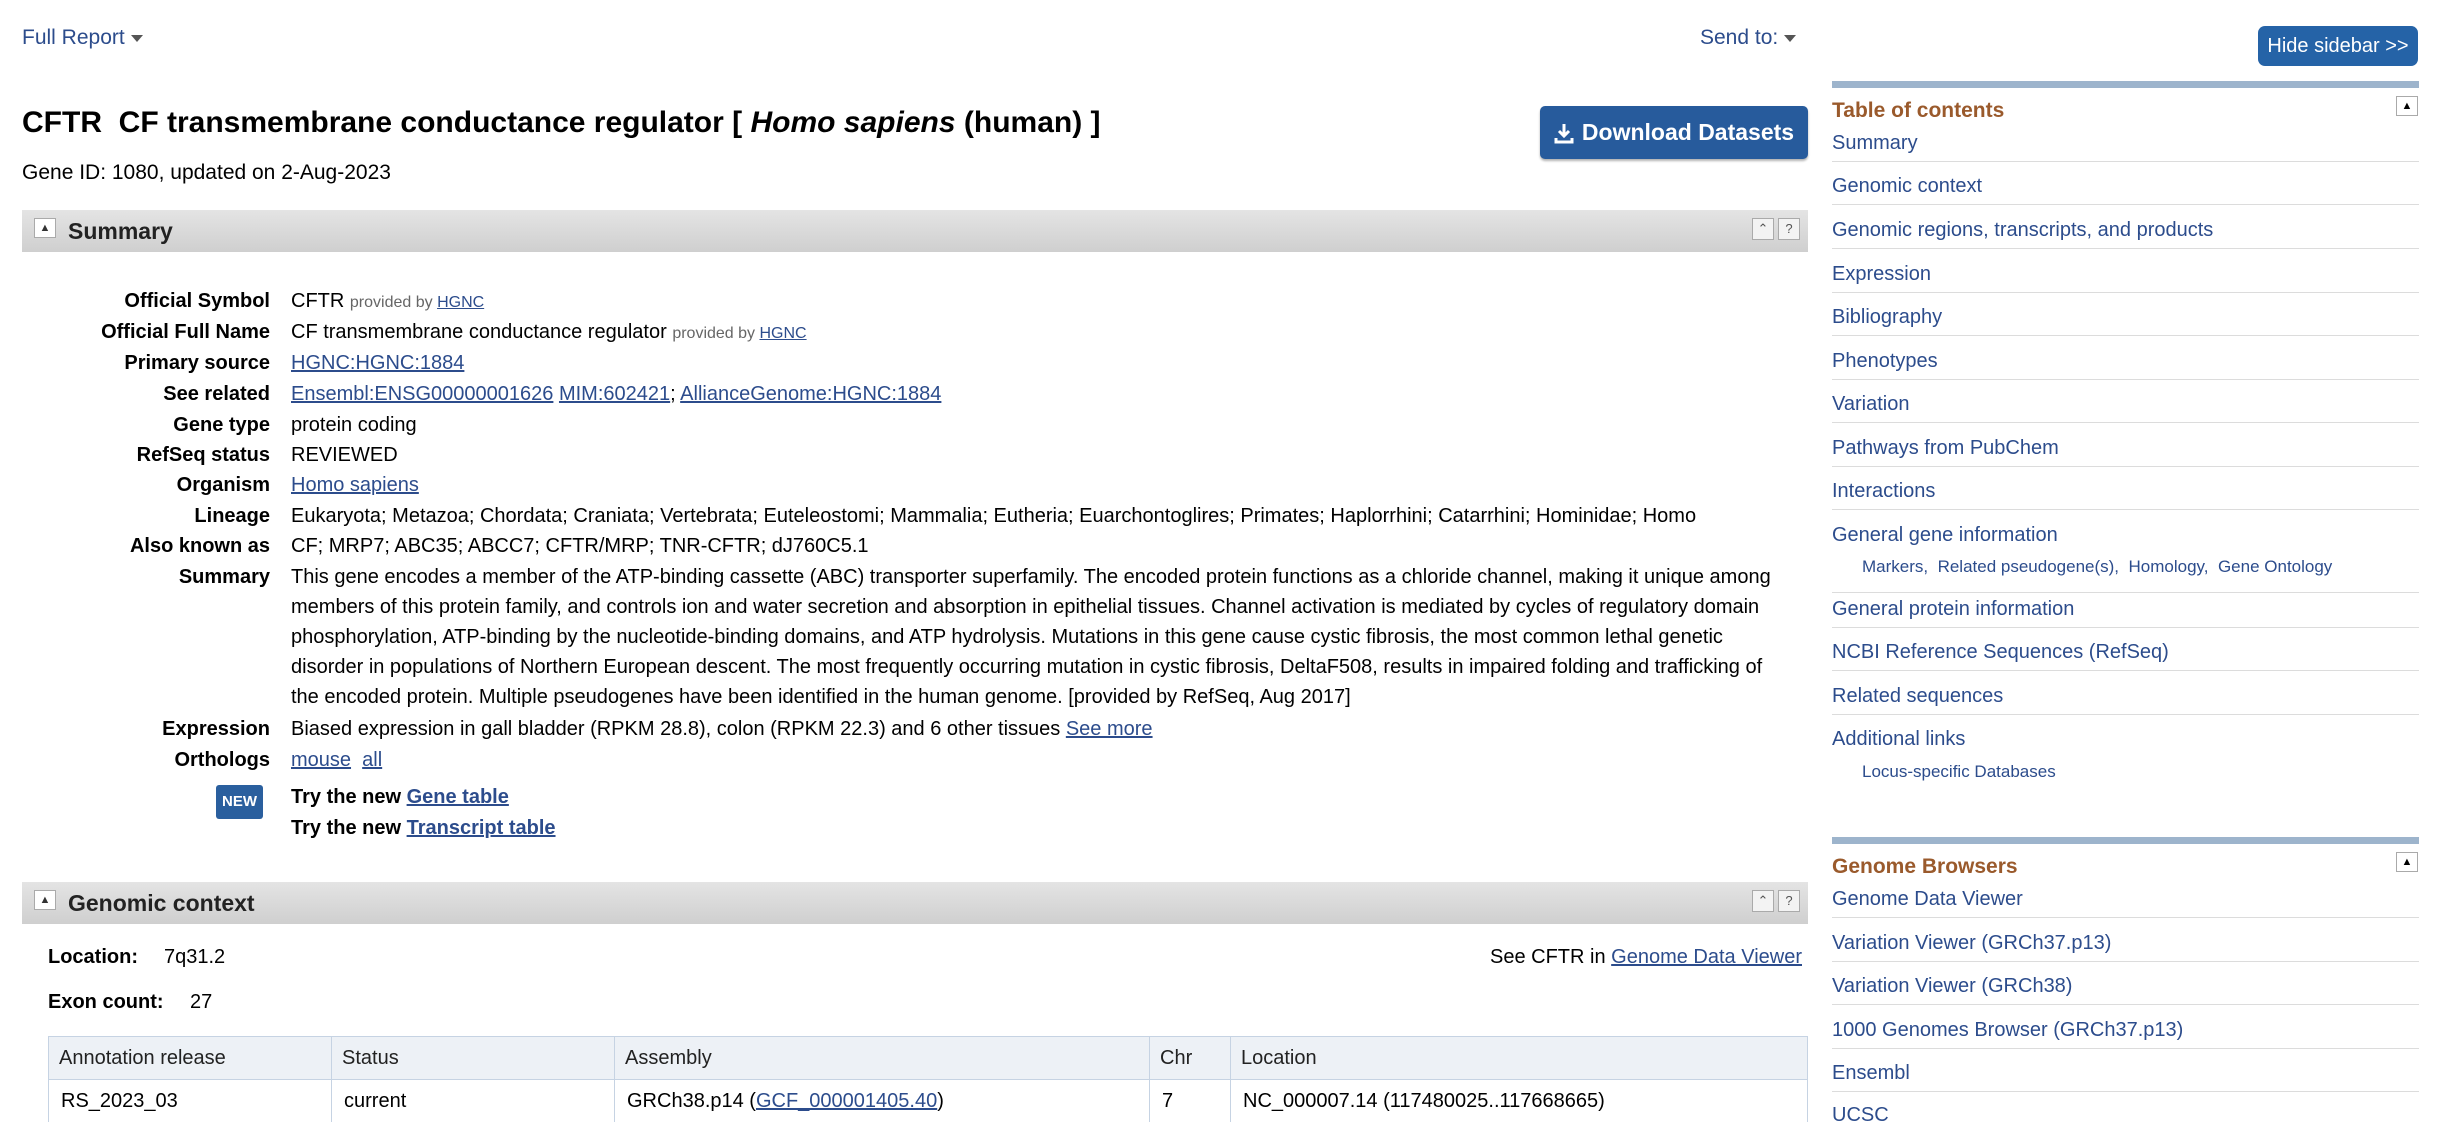  What do you see at coordinates (1925, 866) in the screenshot?
I see `browsers-header: Genome Browsers` at bounding box center [1925, 866].